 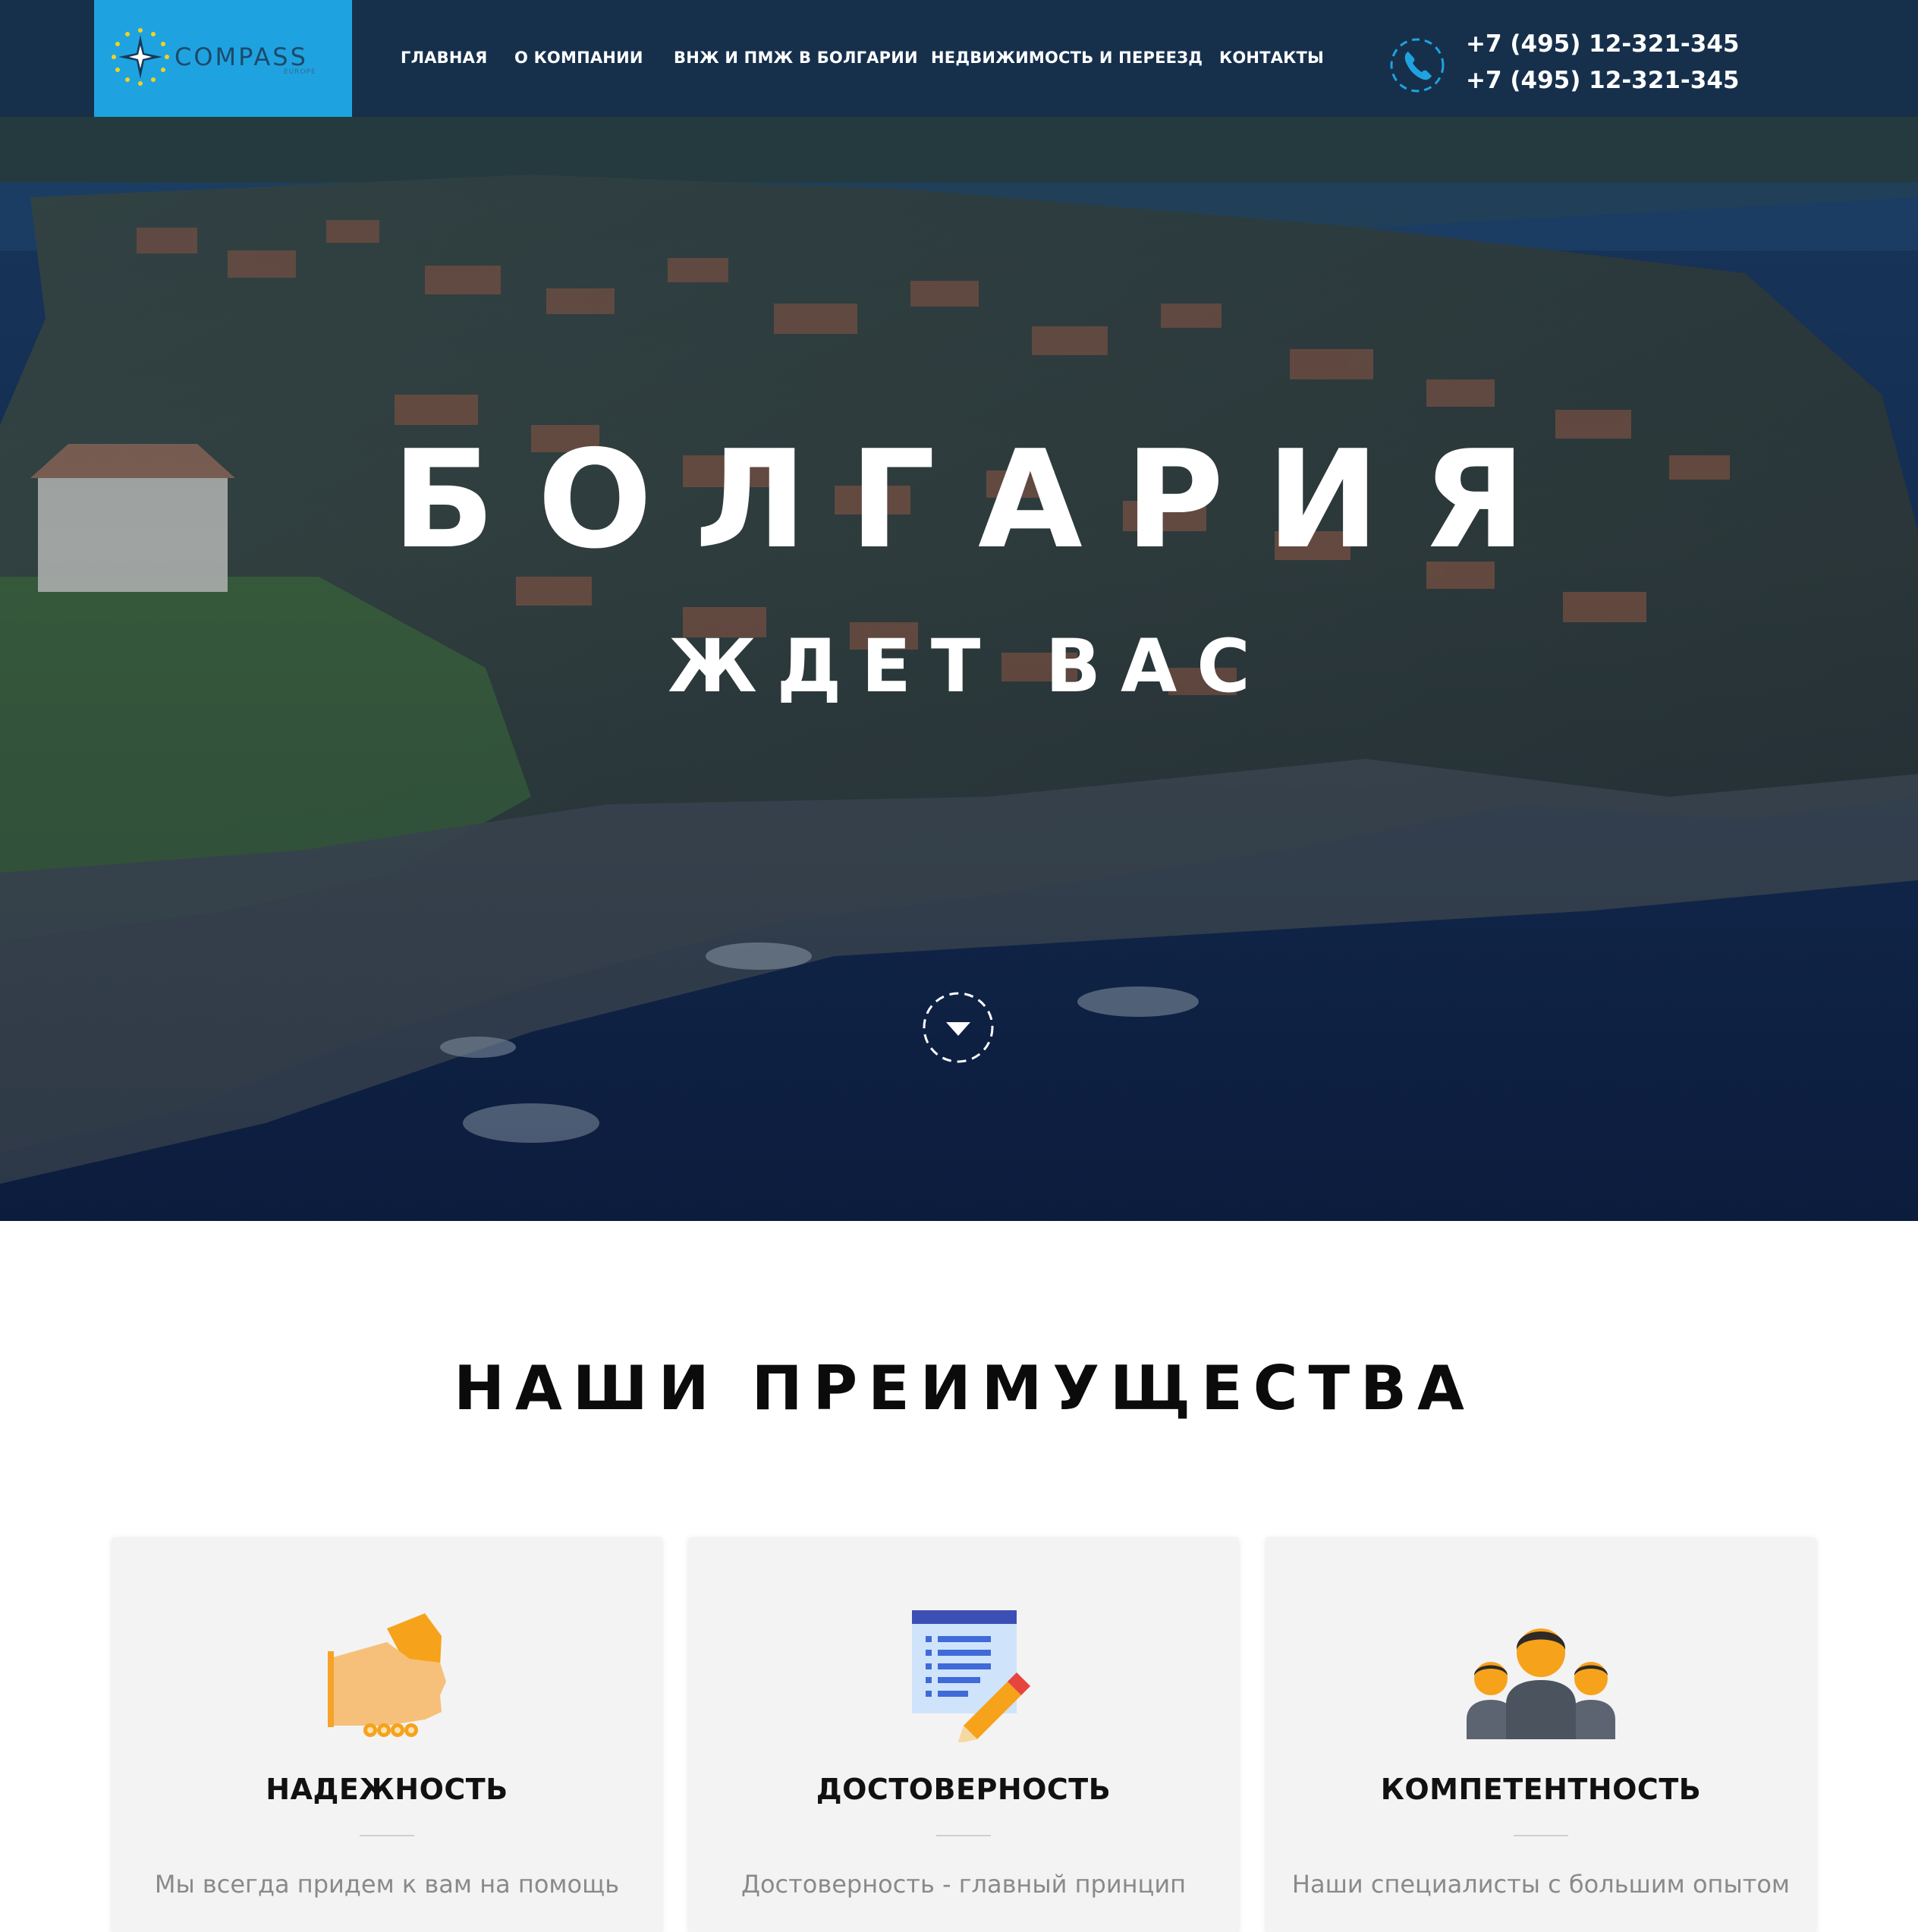 I want to click on card-title: КОМПЕТЕНТНОСТЬ, so click(x=1541, y=1789).